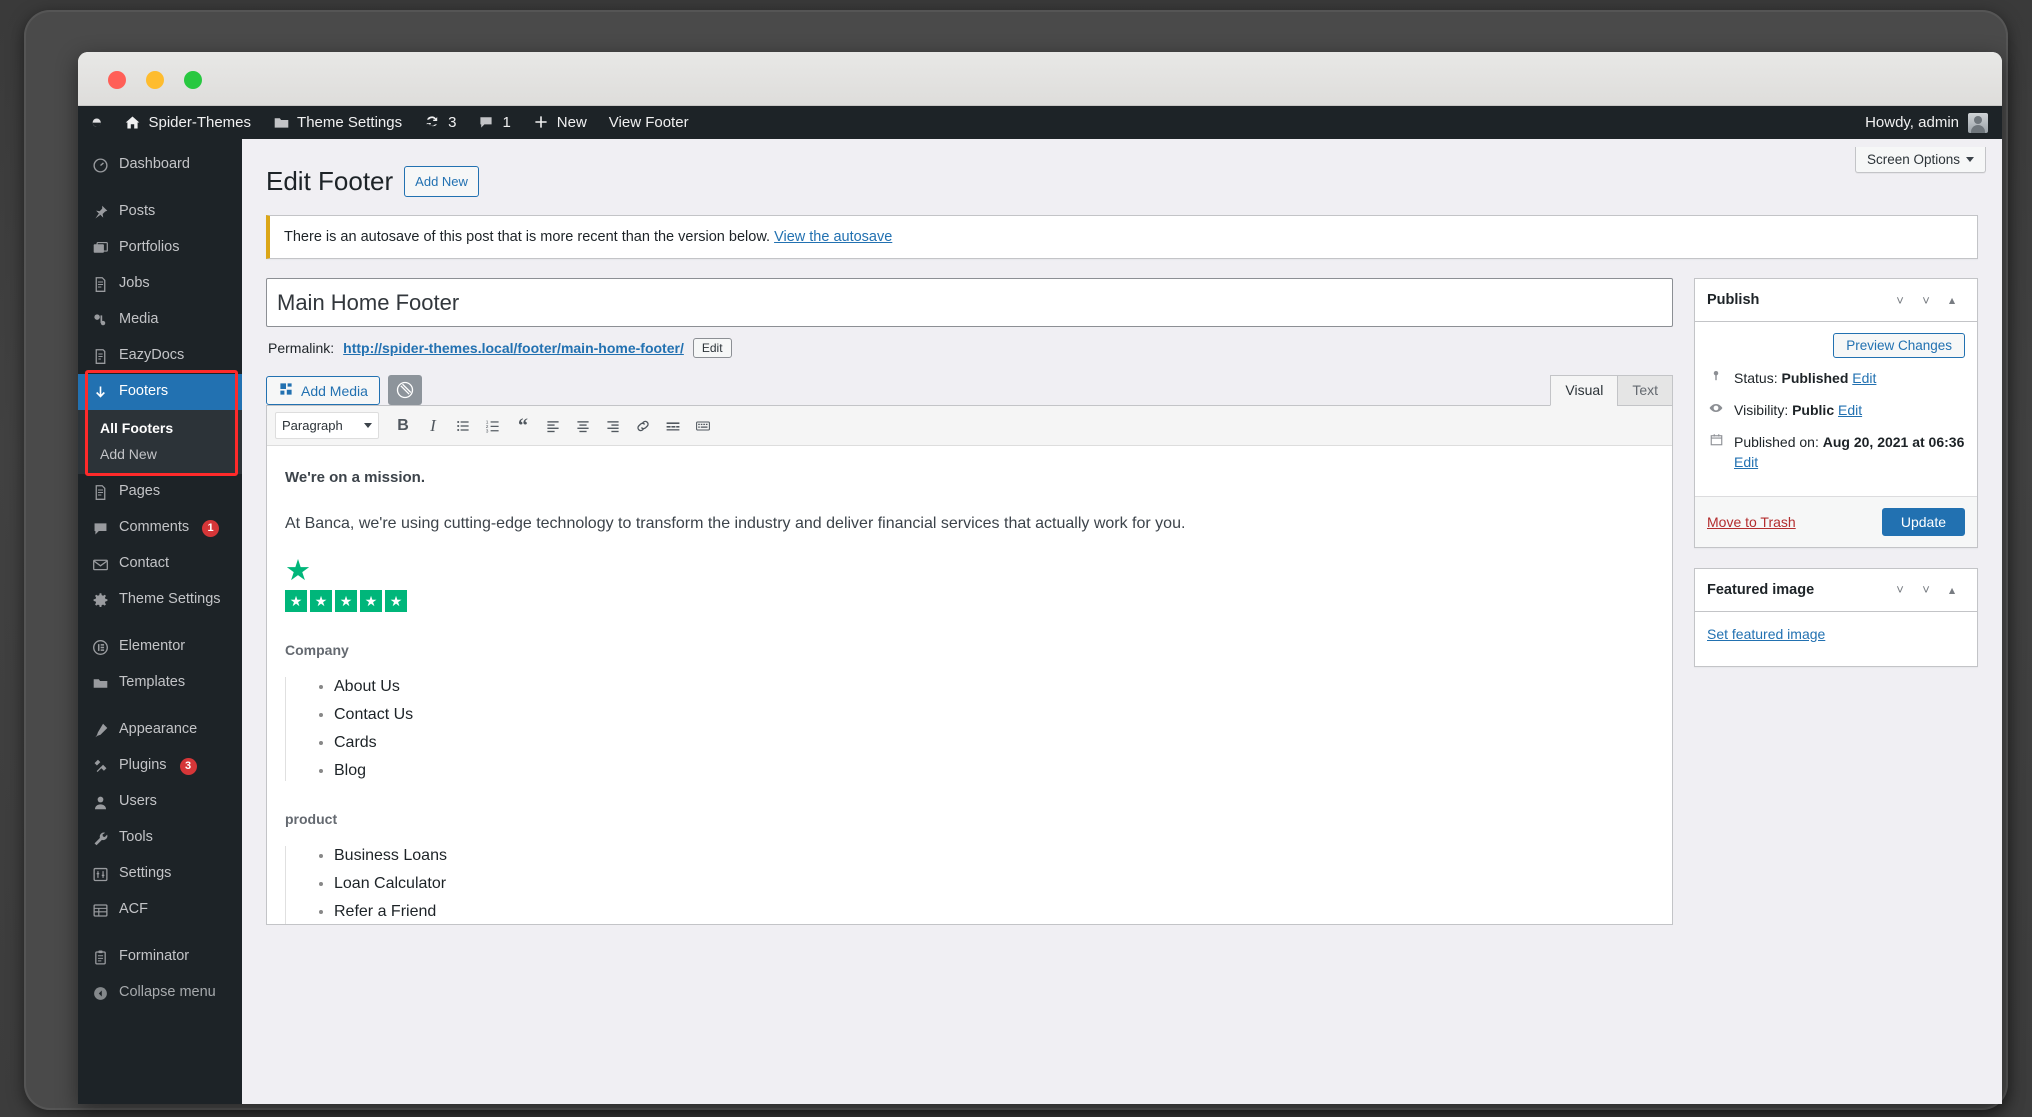 The width and height of the screenshot is (2032, 1117). What do you see at coordinates (1761, 589) in the screenshot?
I see `featured-image-title: Featured image` at bounding box center [1761, 589].